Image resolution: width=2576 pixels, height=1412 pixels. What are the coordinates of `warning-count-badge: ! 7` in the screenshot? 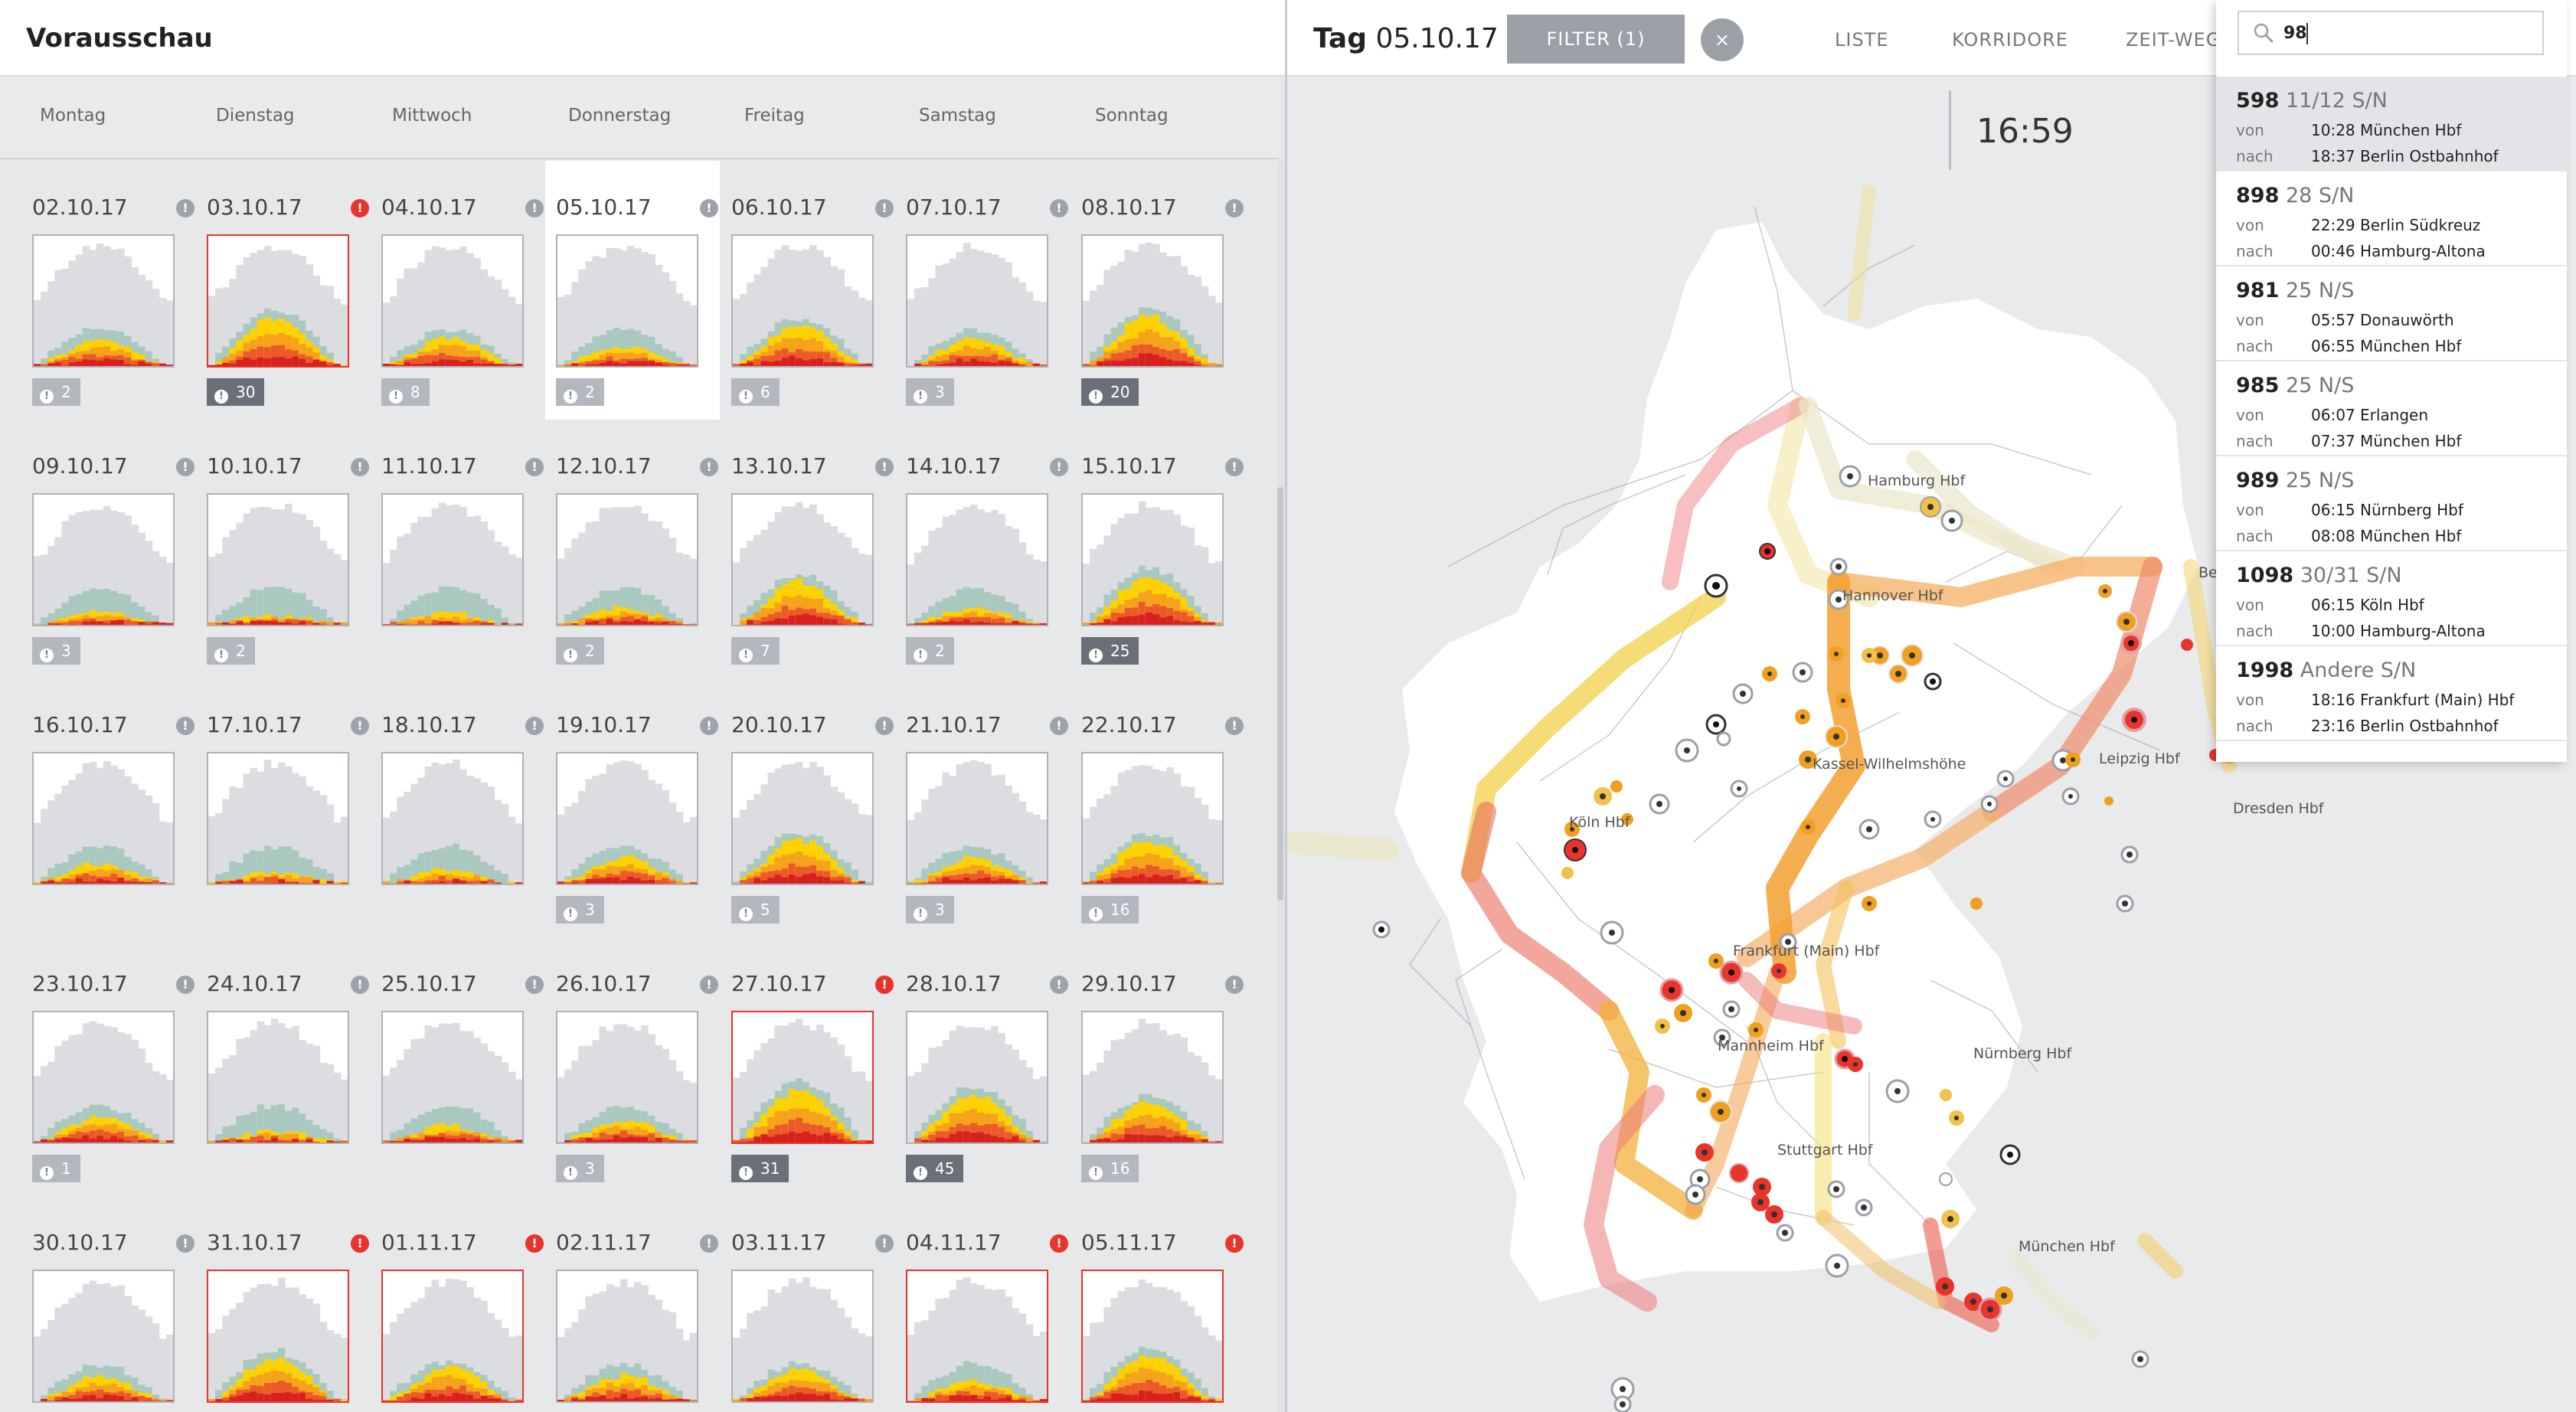 It's located at (755, 651).